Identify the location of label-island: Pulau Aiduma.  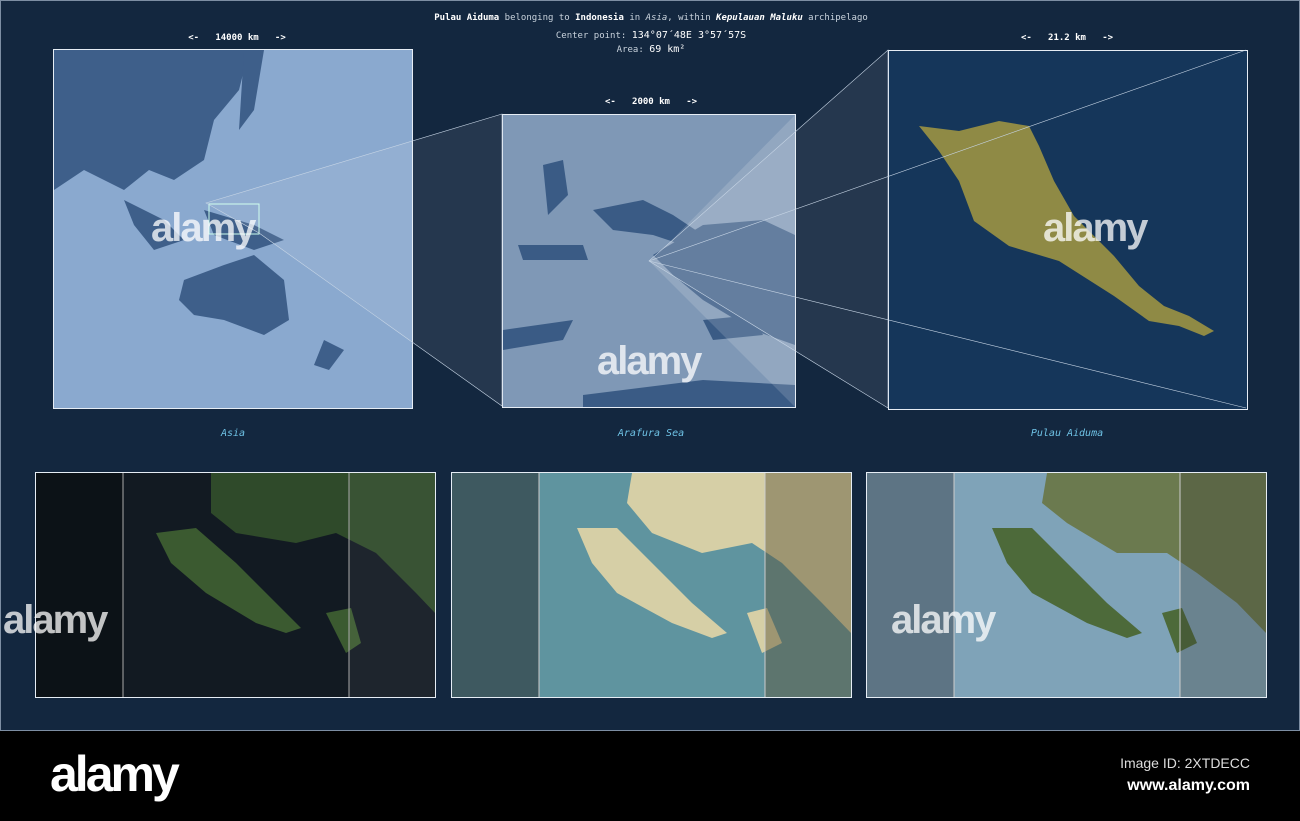
(1067, 433).